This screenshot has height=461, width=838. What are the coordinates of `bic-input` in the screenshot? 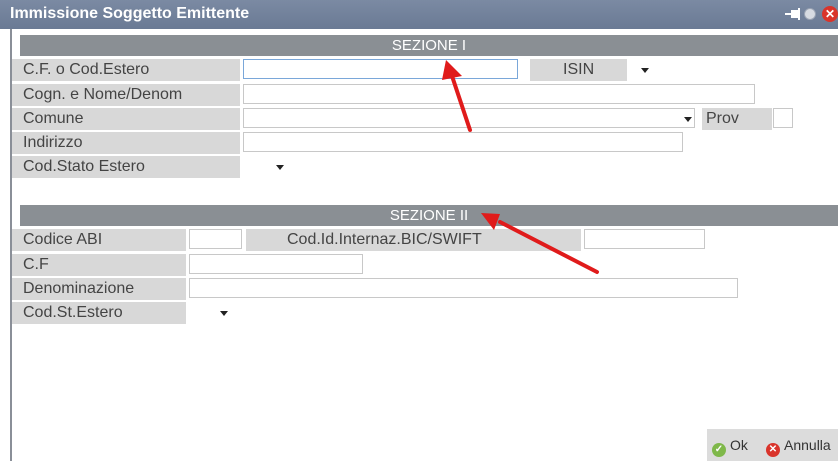 It's located at (644, 239).